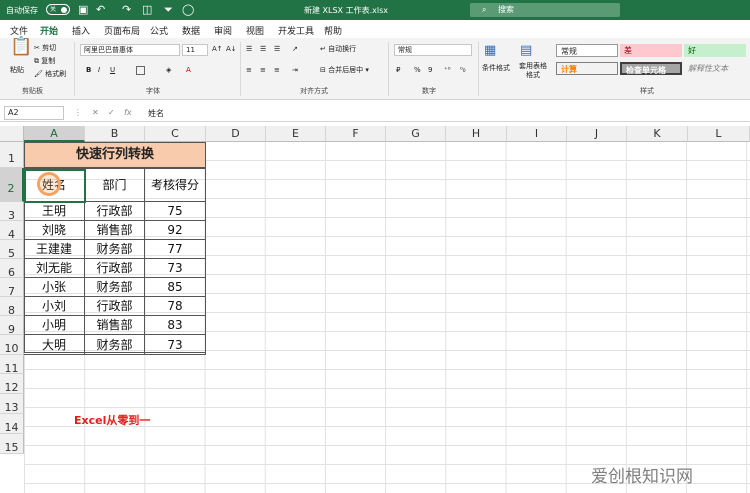 The height and width of the screenshot is (493, 750). I want to click on copy-button: ⧉ 复制, so click(44, 61).